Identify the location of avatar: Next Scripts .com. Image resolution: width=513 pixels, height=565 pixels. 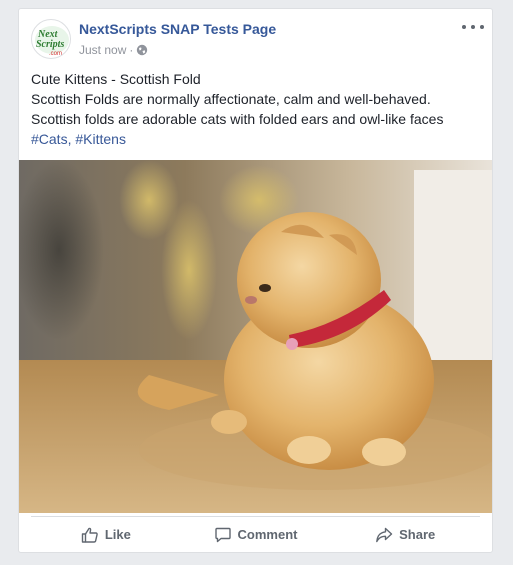
(51, 39).